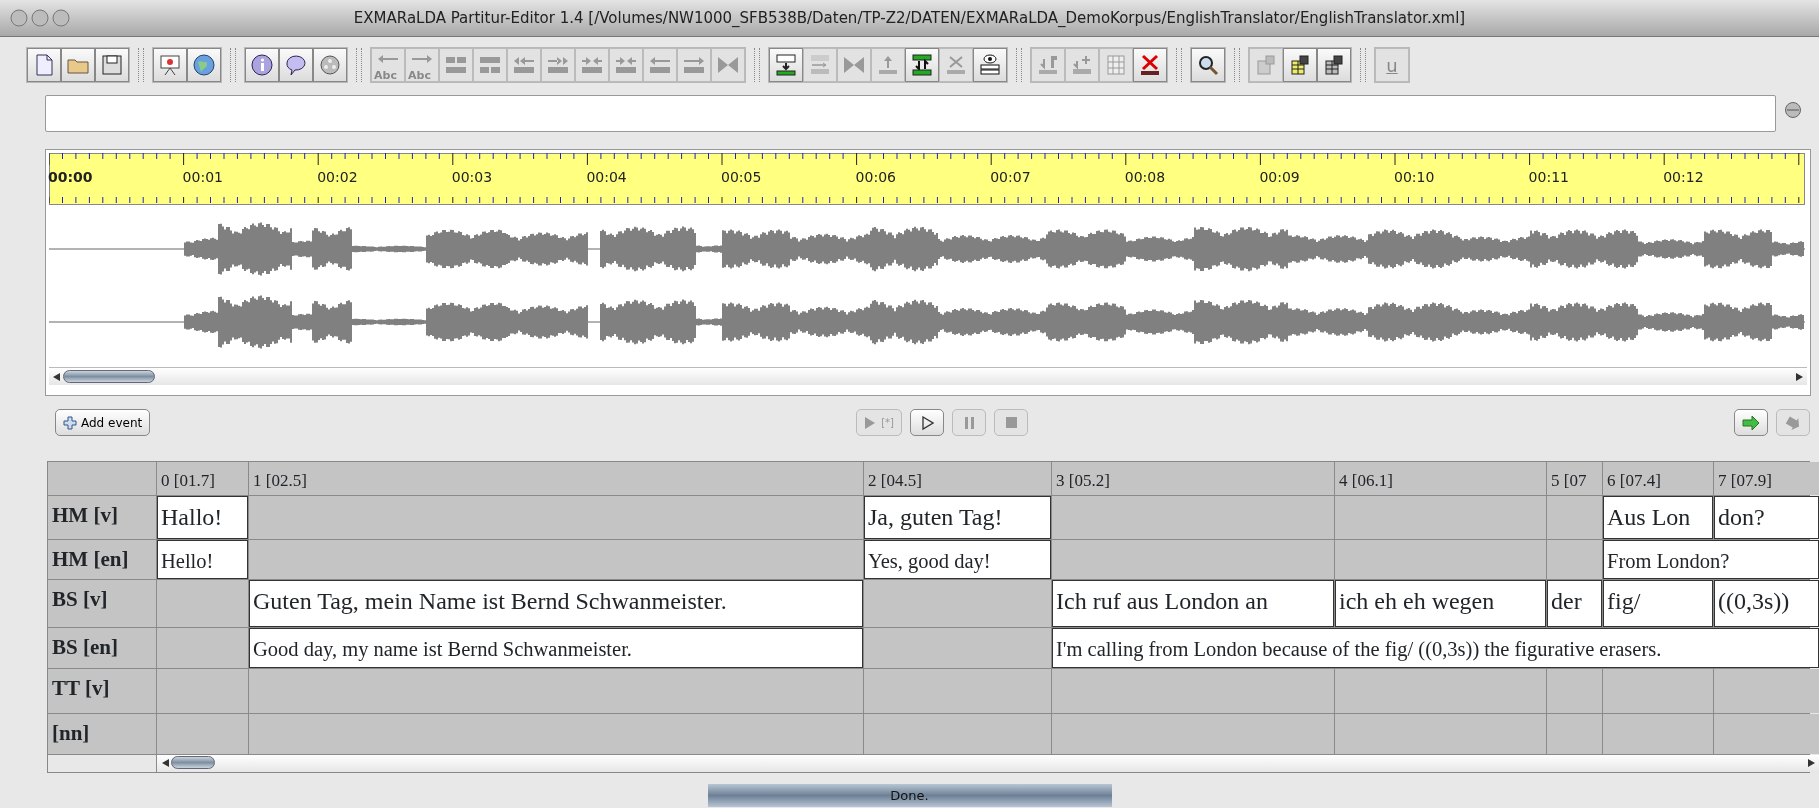 The width and height of the screenshot is (1819, 808). I want to click on column-header: 4 [06.1], so click(1440, 478).